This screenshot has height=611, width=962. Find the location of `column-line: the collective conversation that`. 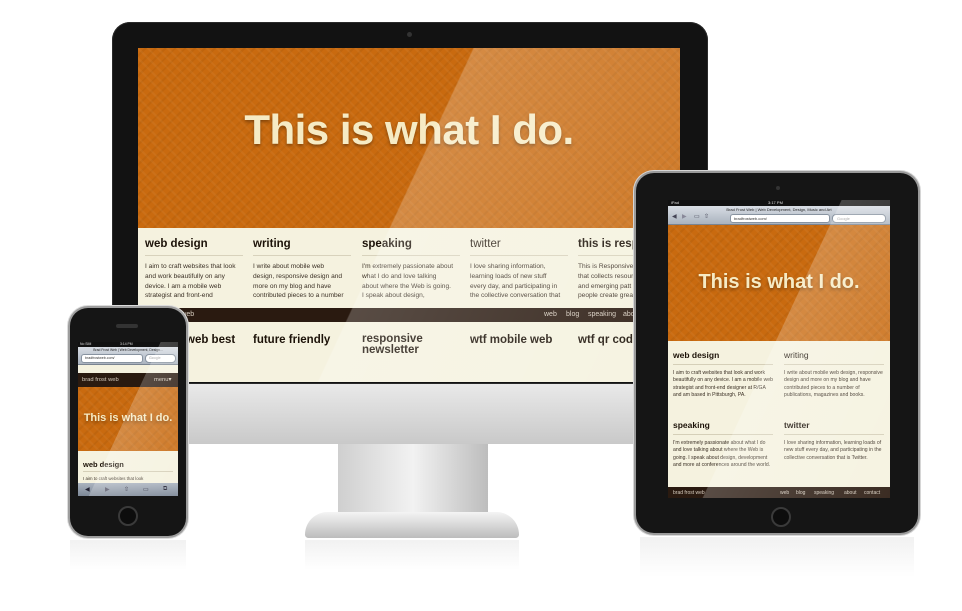

column-line: the collective conversation that is located at coordinates (515, 296).